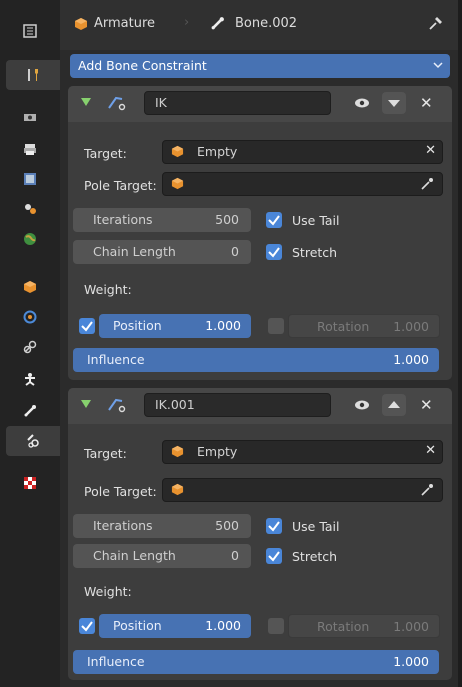  I want to click on world-icon, so click(30, 239).